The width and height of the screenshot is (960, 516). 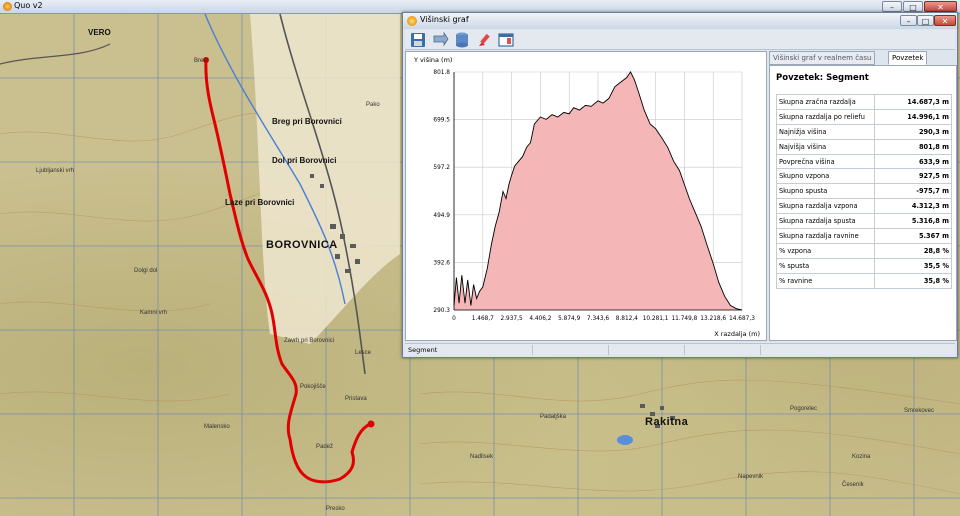 What do you see at coordinates (913, 250) in the screenshot?
I see `summary-value: 28,8 %` at bounding box center [913, 250].